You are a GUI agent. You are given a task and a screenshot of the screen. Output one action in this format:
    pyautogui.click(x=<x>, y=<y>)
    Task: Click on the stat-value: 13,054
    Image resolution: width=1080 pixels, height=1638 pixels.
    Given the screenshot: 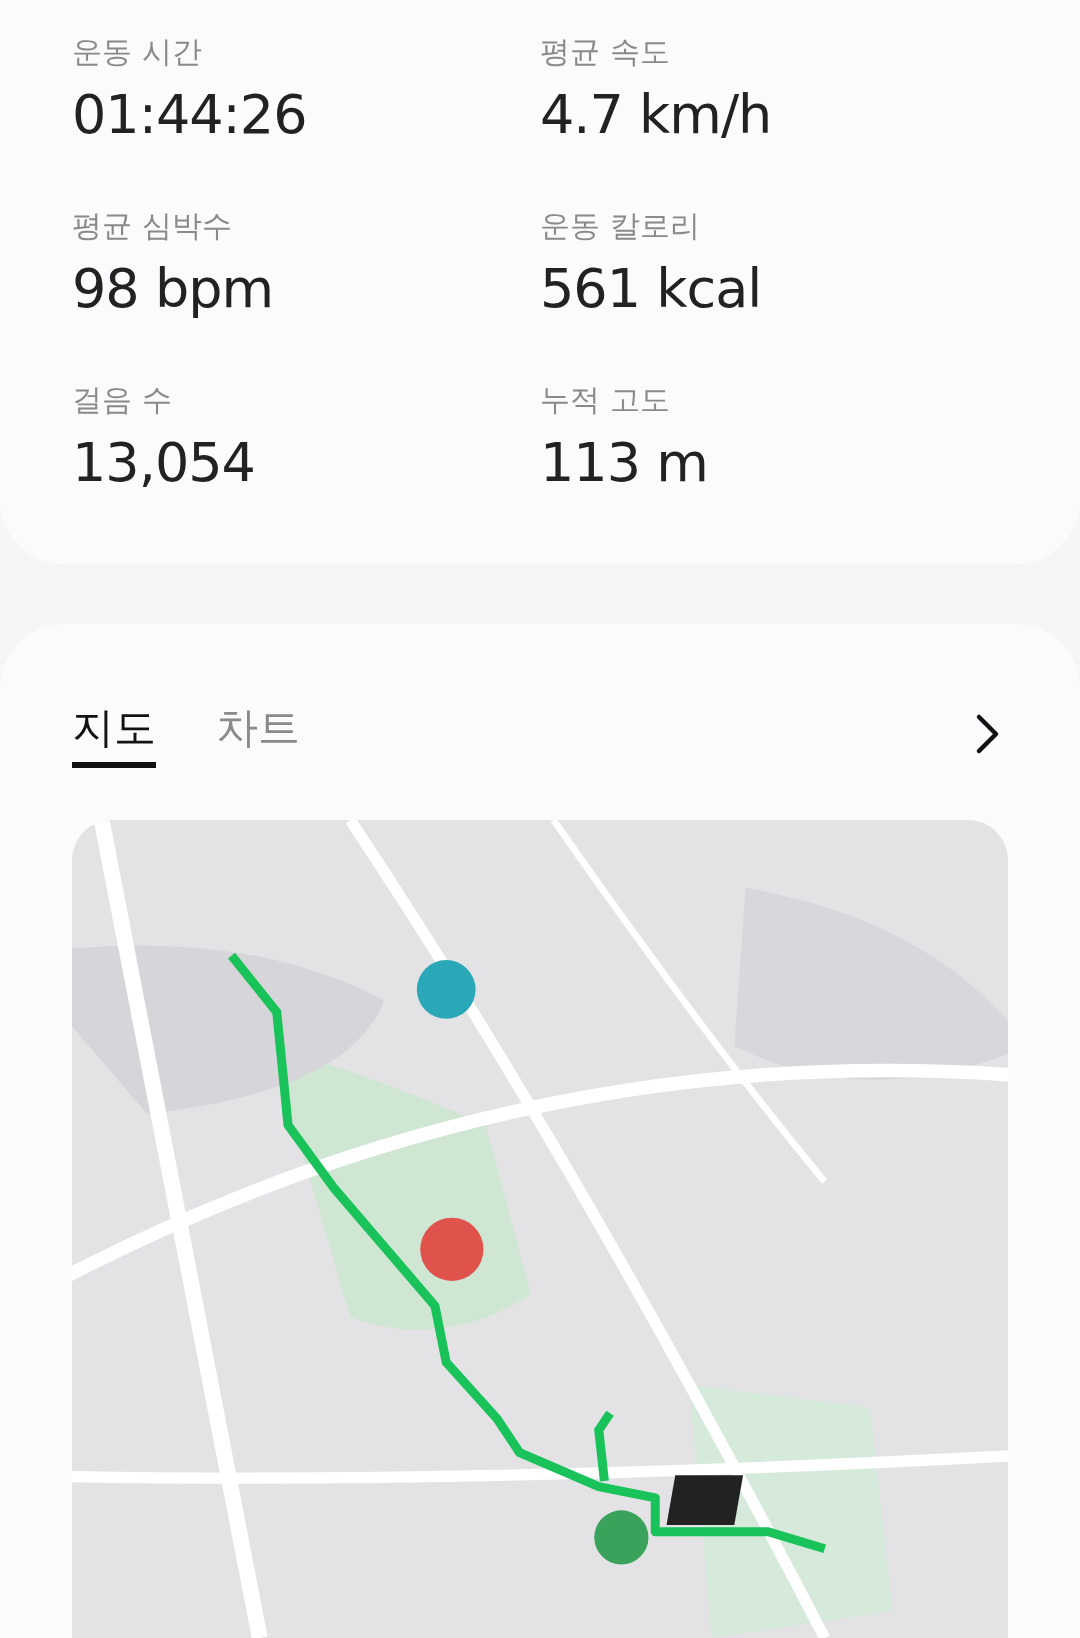 What is the action you would take?
    pyautogui.click(x=164, y=462)
    